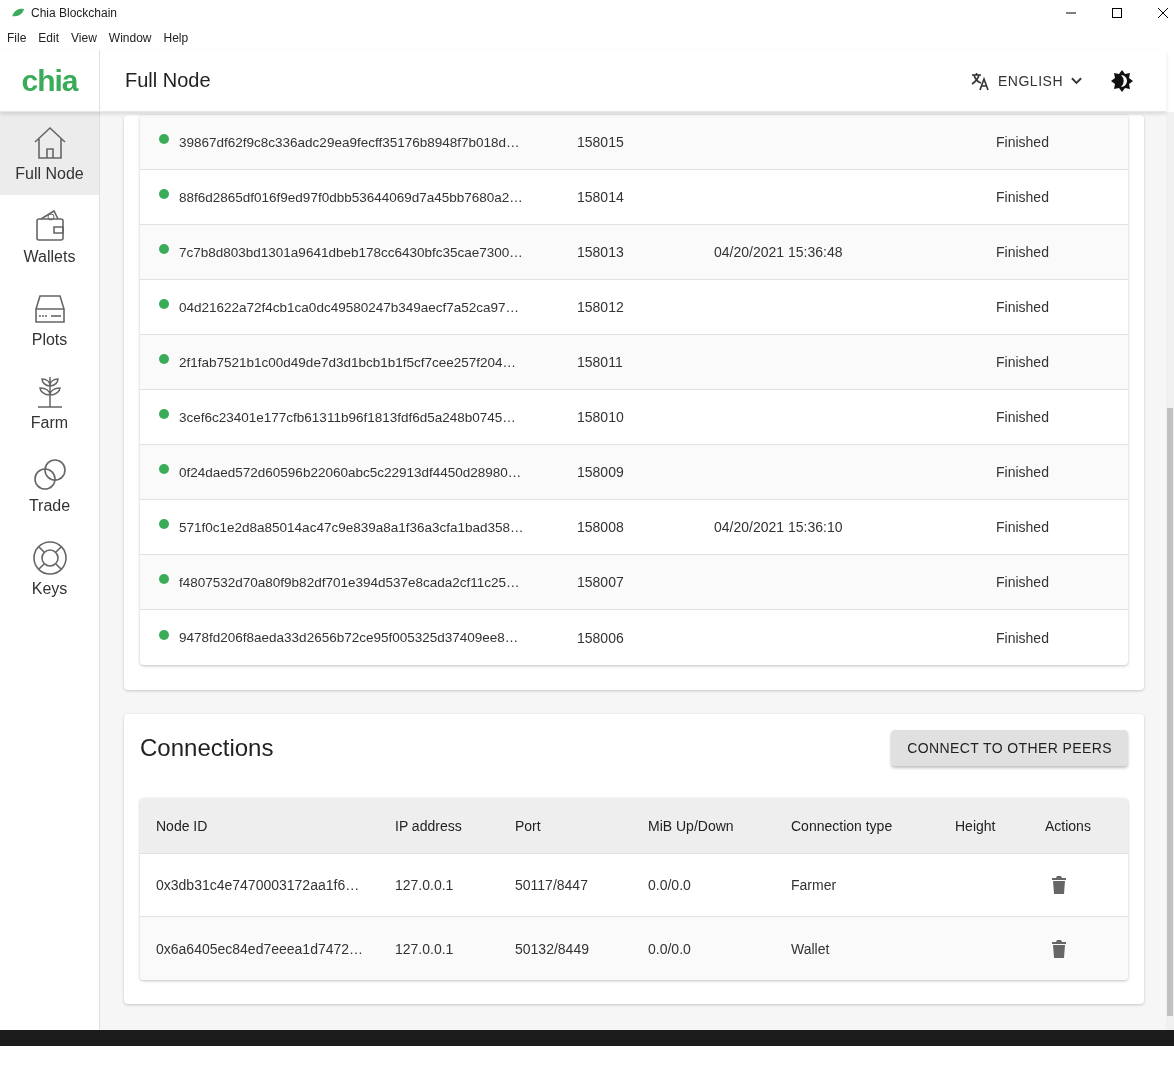 The image size is (1174, 1080). What do you see at coordinates (1163, 12) in the screenshot?
I see `close-icon` at bounding box center [1163, 12].